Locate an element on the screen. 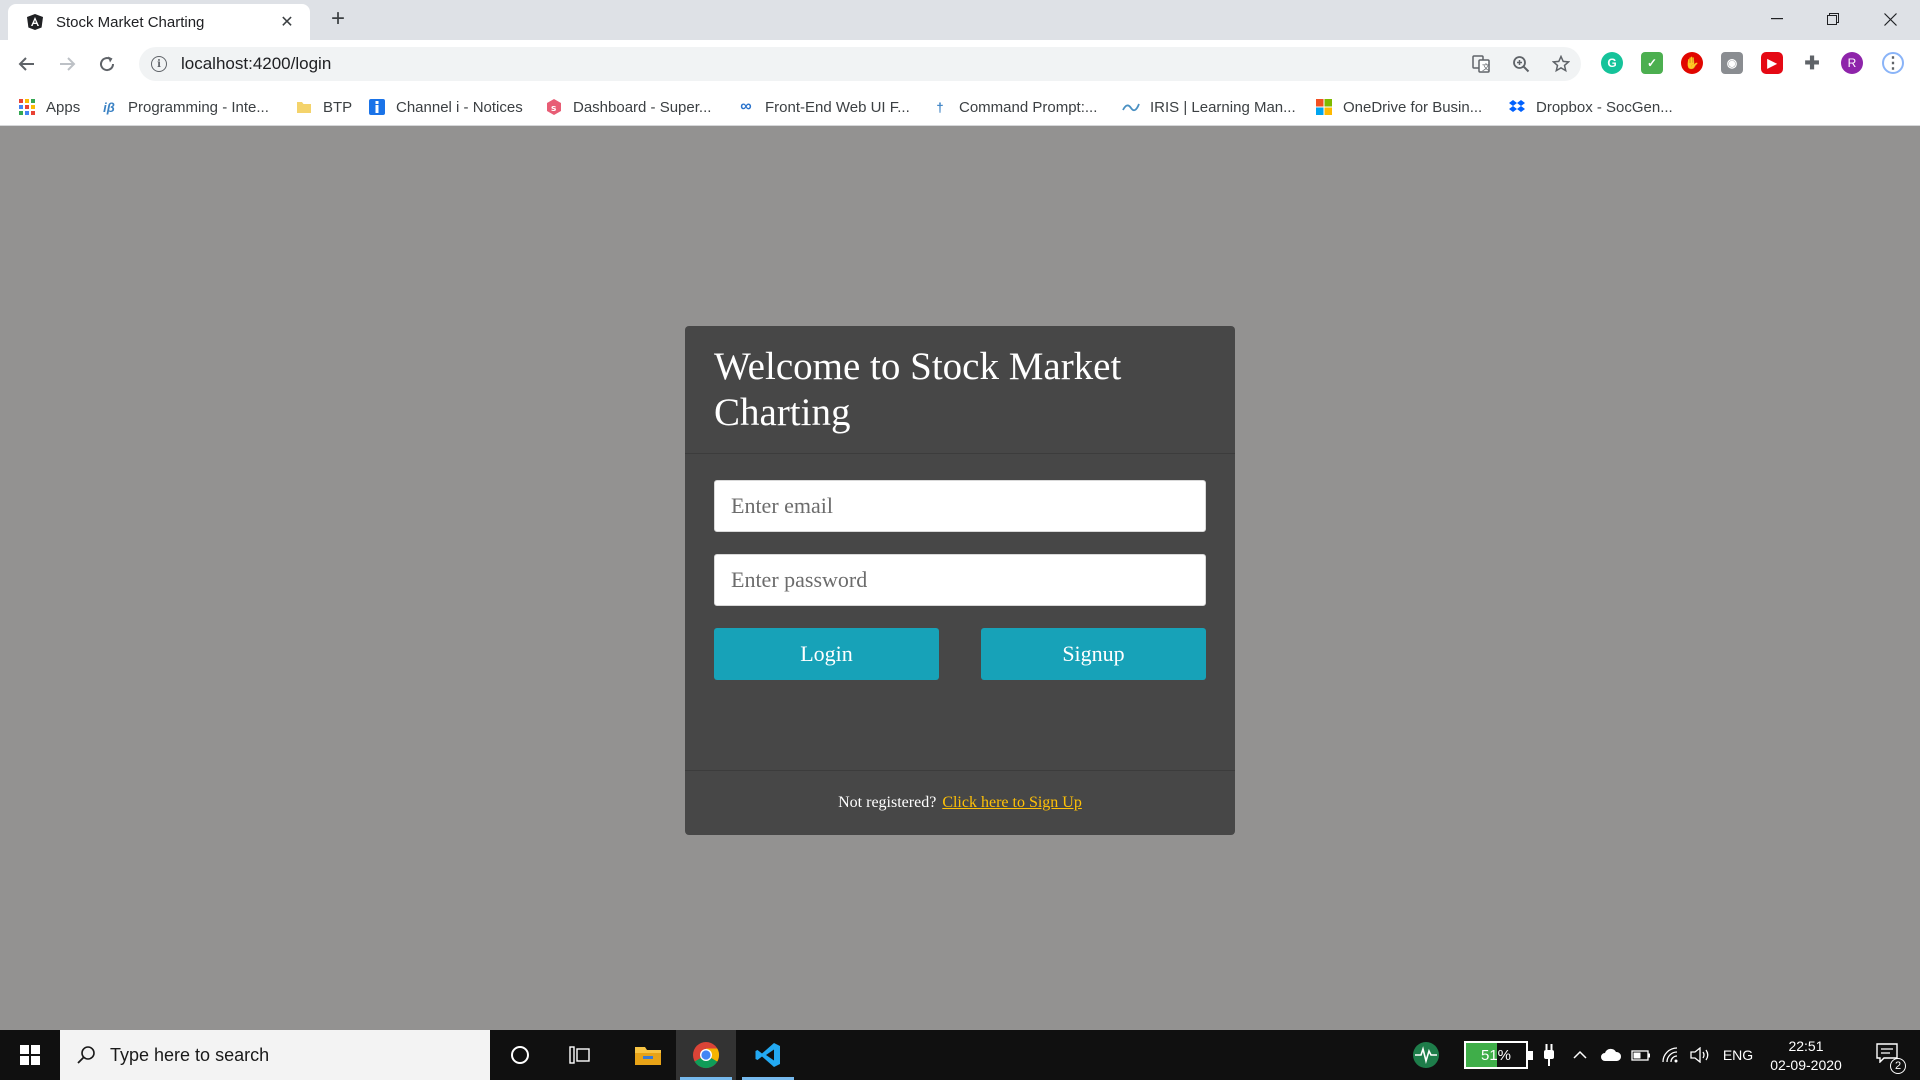 The height and width of the screenshot is (1080, 1920). card-footer: Not registered? Click here to Sign Up is located at coordinates (960, 802).